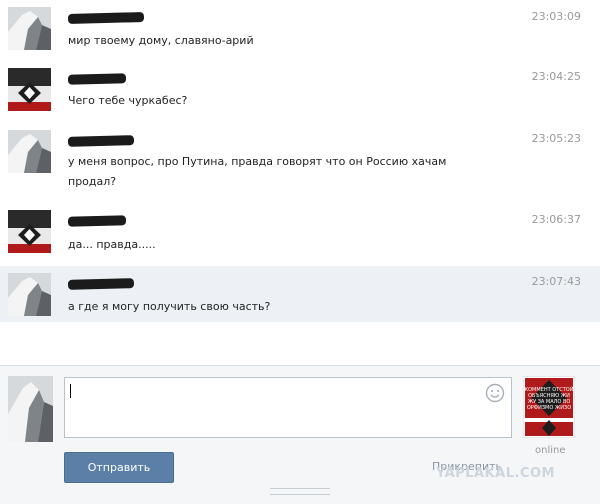 The width and height of the screenshot is (600, 504). Describe the element at coordinates (288, 407) in the screenshot. I see `message-input` at that location.